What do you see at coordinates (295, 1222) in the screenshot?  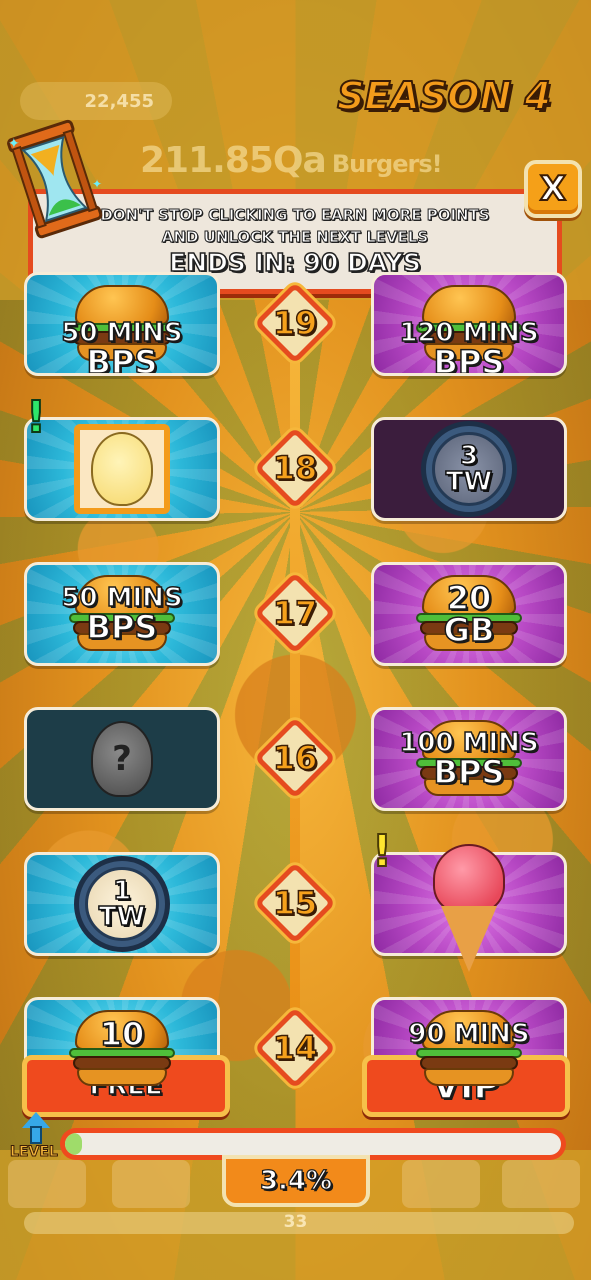 I see `background-level-number: 33` at bounding box center [295, 1222].